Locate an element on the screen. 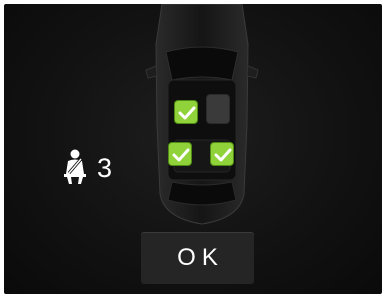 The width and height of the screenshot is (386, 298). buckled-count-indicator: 3 is located at coordinates (86, 167).